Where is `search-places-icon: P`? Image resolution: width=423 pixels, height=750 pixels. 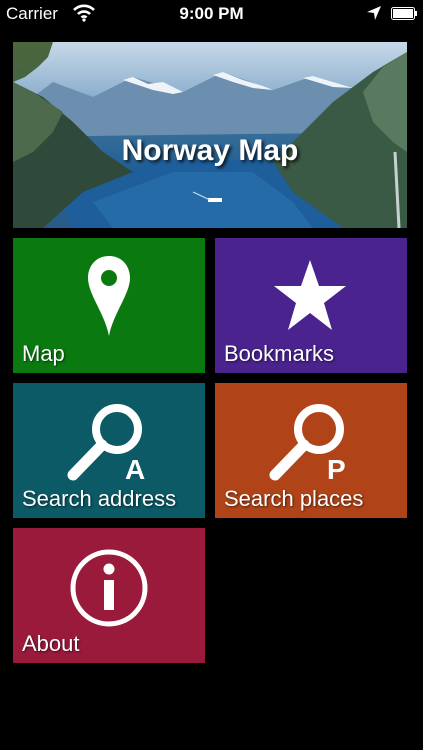 search-places-icon: P is located at coordinates (307, 444).